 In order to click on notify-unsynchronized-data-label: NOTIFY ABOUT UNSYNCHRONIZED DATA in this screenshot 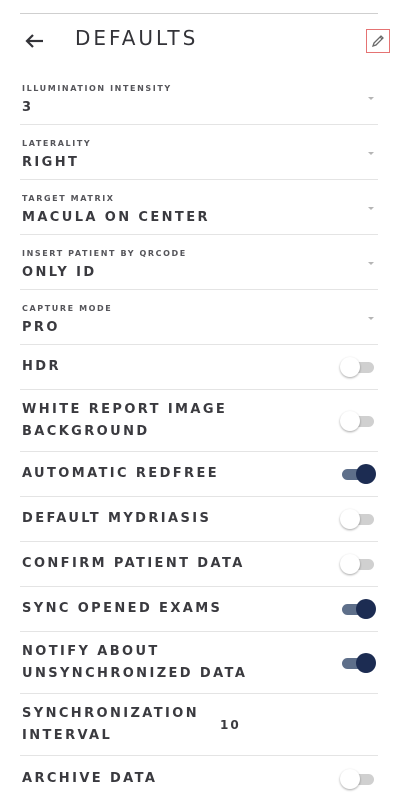, I will do `click(135, 662)`.